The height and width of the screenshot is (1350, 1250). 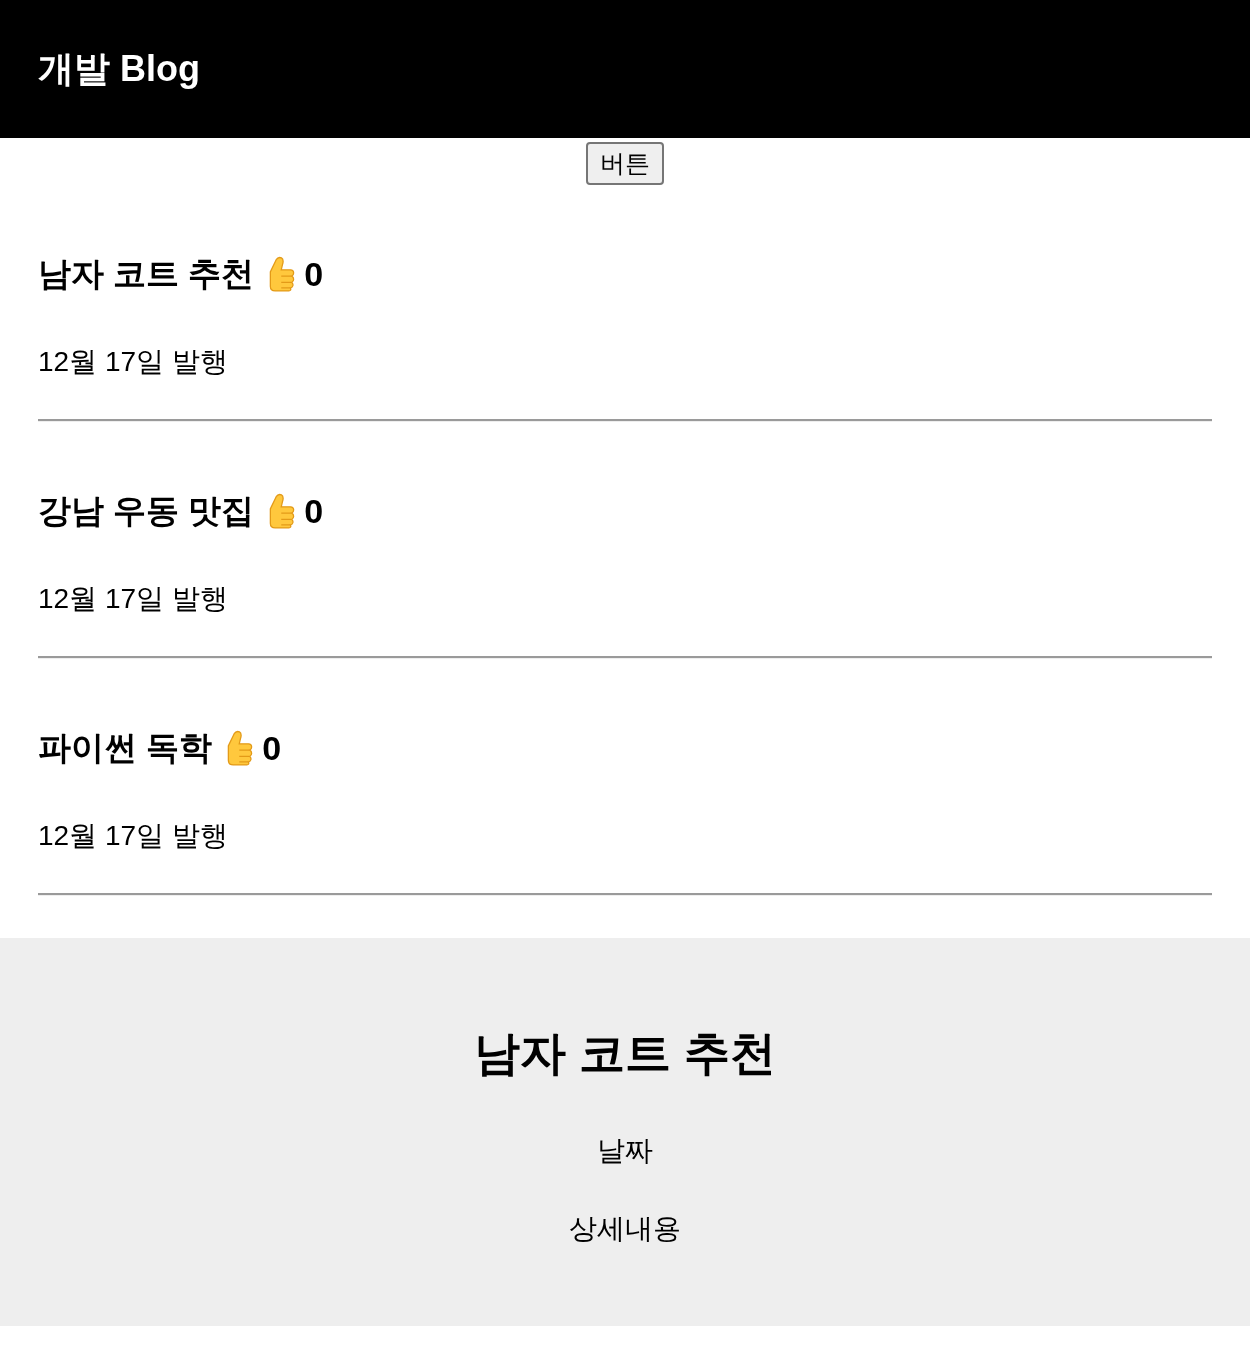 What do you see at coordinates (625, 1229) in the screenshot?
I see `modal-detail: 상세내용` at bounding box center [625, 1229].